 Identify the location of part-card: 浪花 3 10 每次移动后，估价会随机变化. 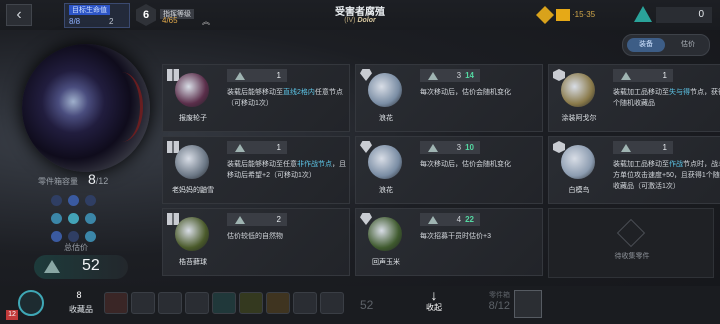
(449, 170).